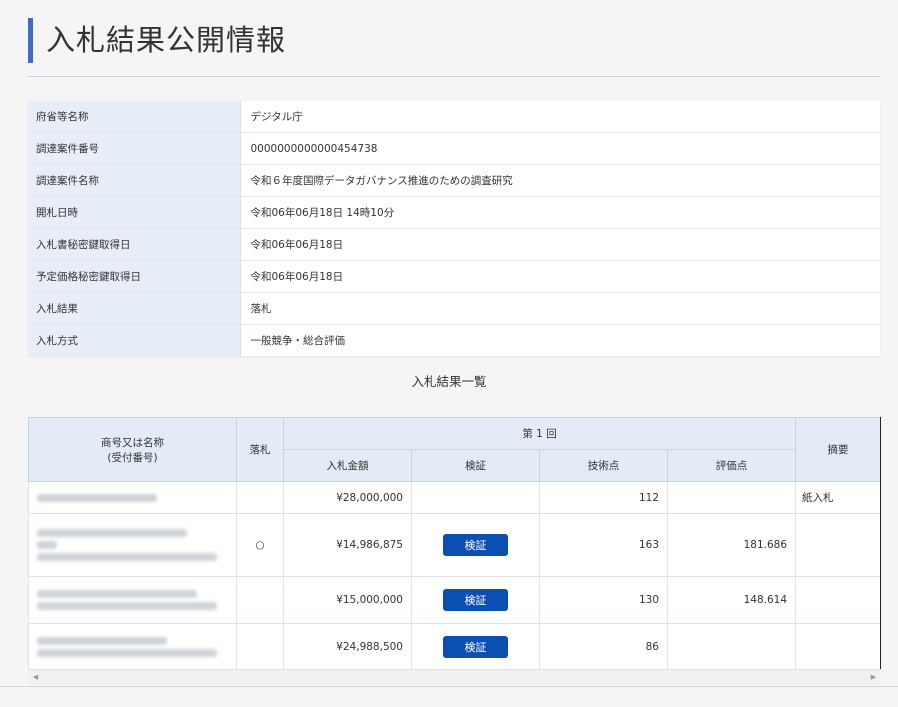 The image size is (898, 707). I want to click on header-round: 第 1 回, so click(539, 433).